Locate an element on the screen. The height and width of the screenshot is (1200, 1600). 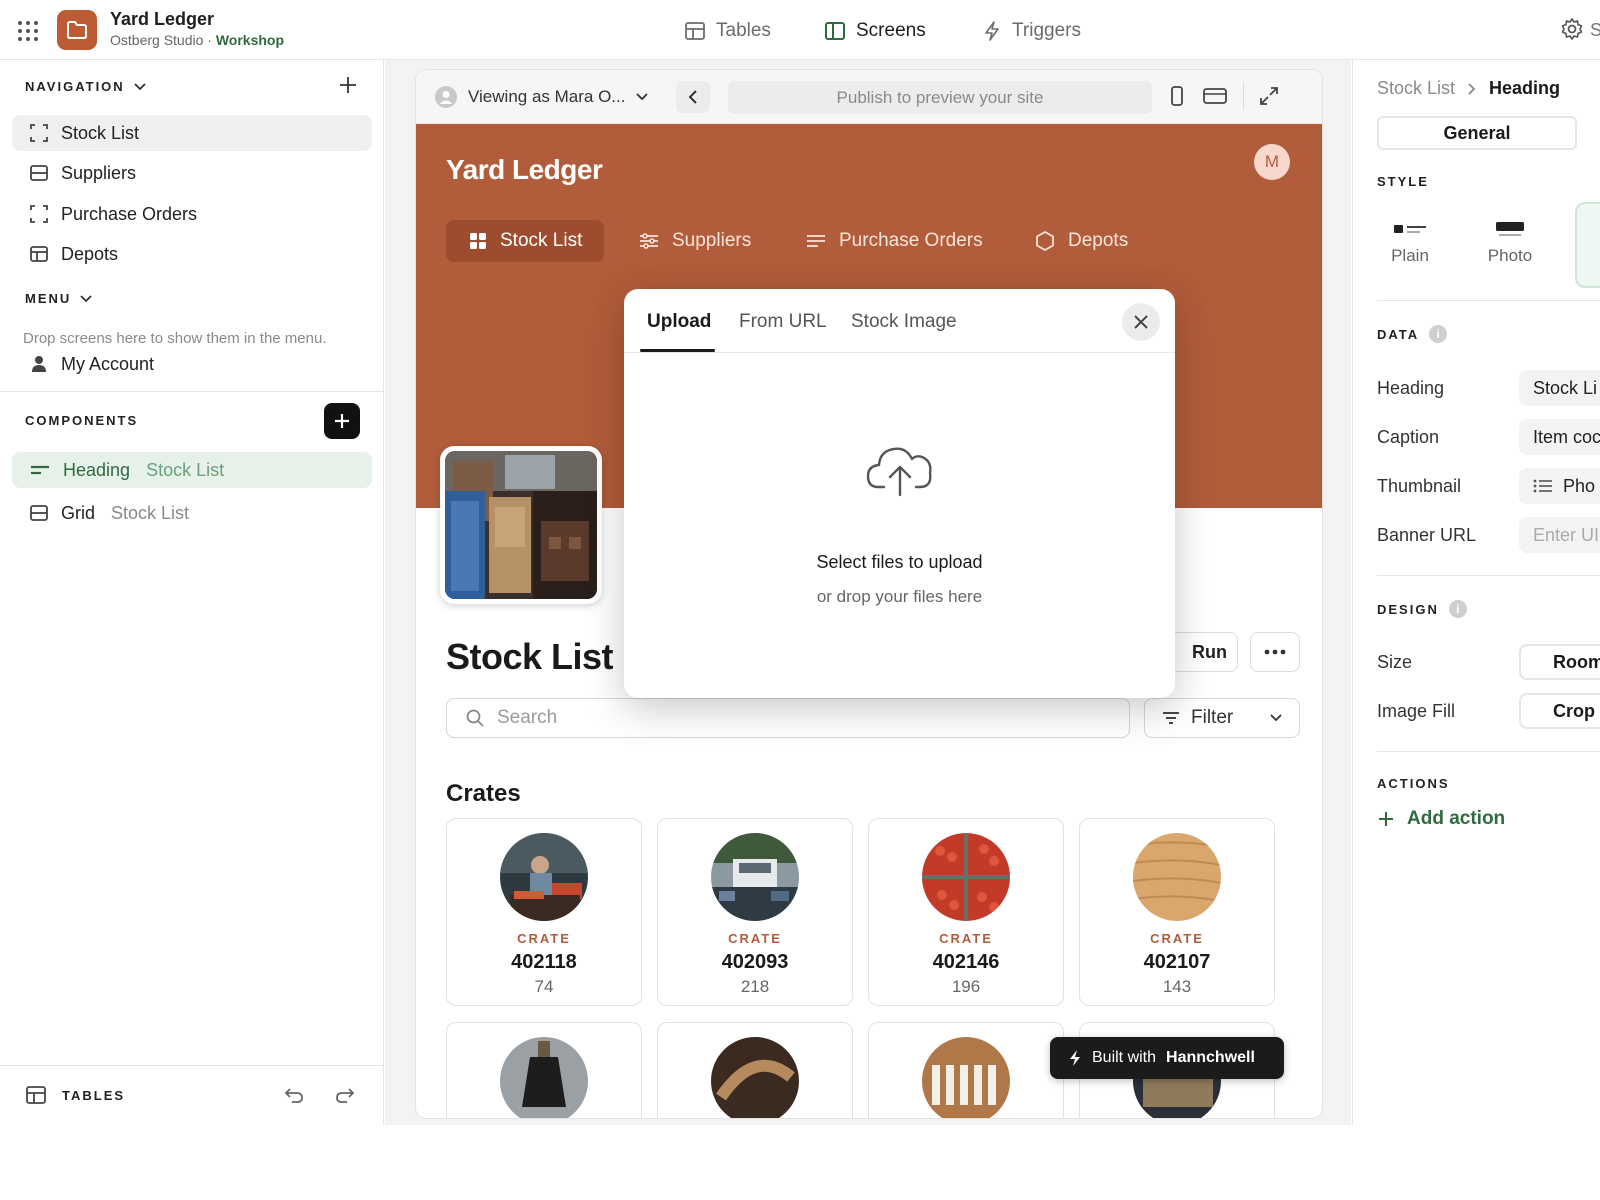
components-section-title: COMPONENTS is located at coordinates (81, 420).